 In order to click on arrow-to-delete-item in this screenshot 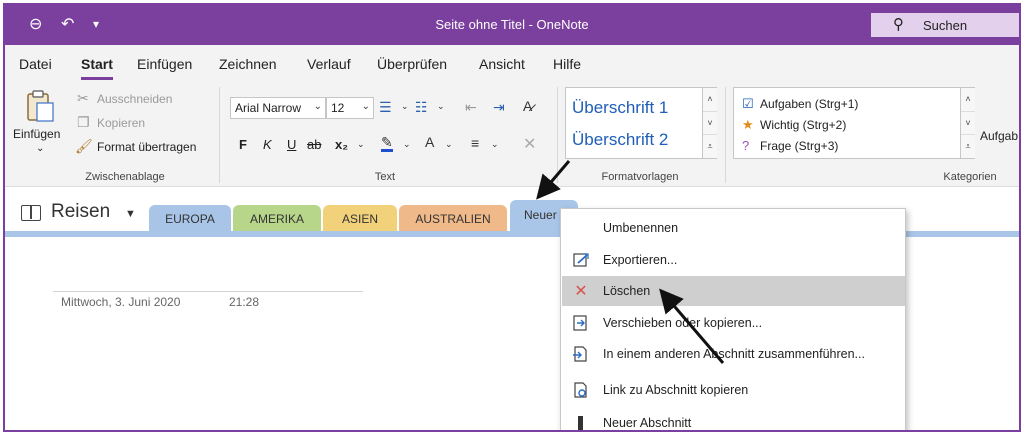, I will do `click(692, 326)`.